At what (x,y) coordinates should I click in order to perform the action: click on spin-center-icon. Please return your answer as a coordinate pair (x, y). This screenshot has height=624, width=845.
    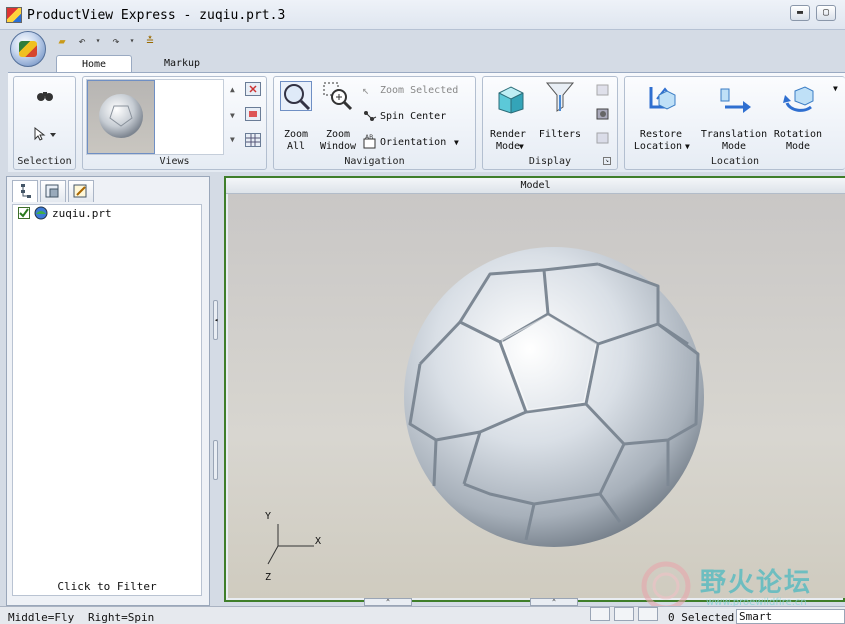
    Looking at the image, I should click on (370, 116).